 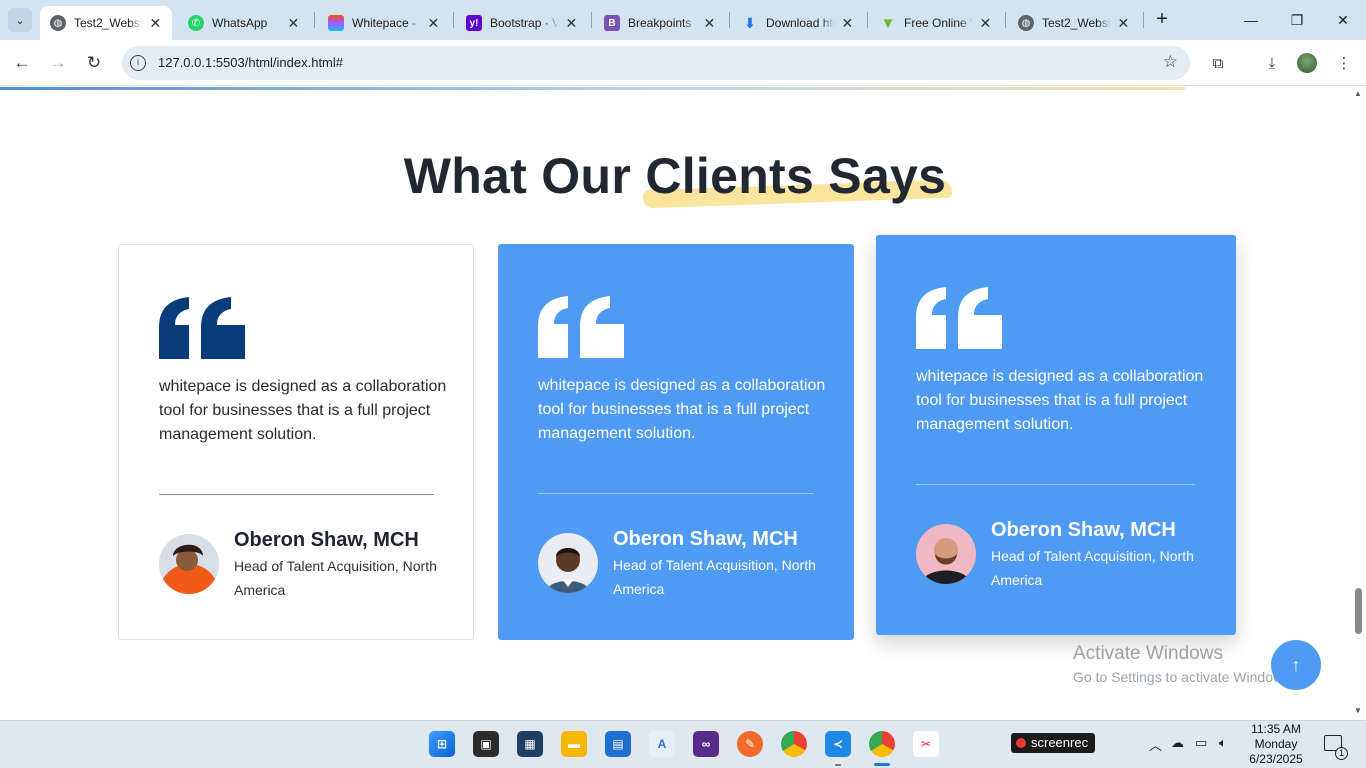 What do you see at coordinates (22, 63) in the screenshot?
I see `back-arrow-icon: ←` at bounding box center [22, 63].